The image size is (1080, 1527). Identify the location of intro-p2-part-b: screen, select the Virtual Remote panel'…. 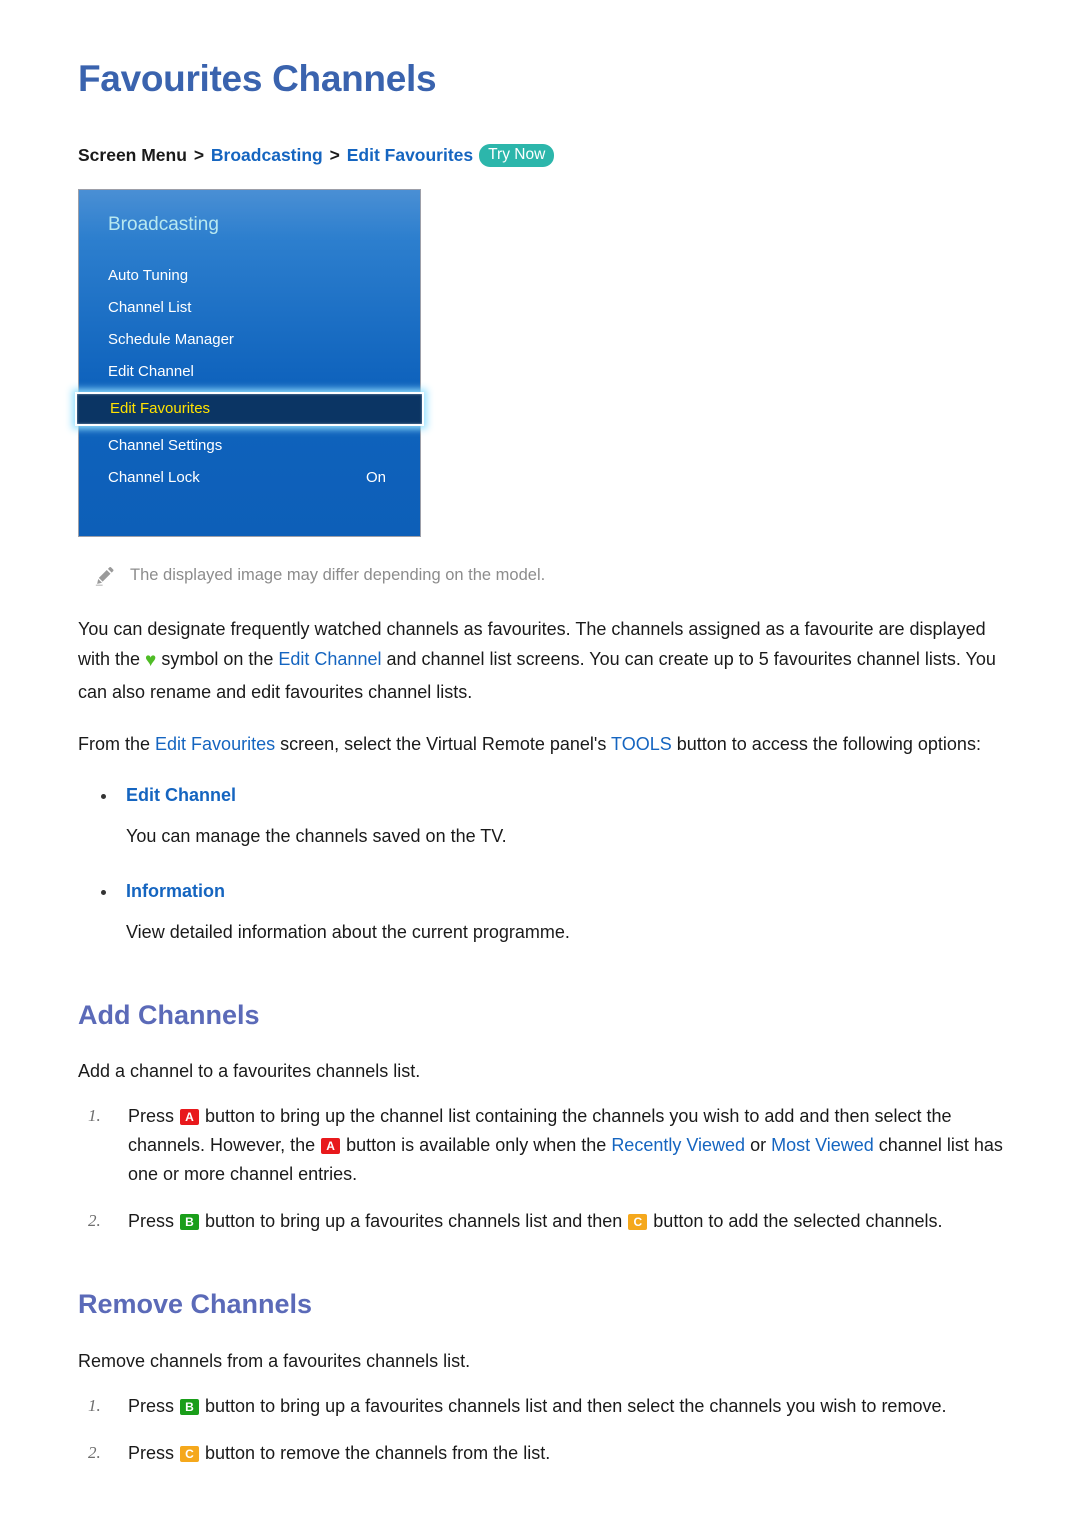
(443, 744).